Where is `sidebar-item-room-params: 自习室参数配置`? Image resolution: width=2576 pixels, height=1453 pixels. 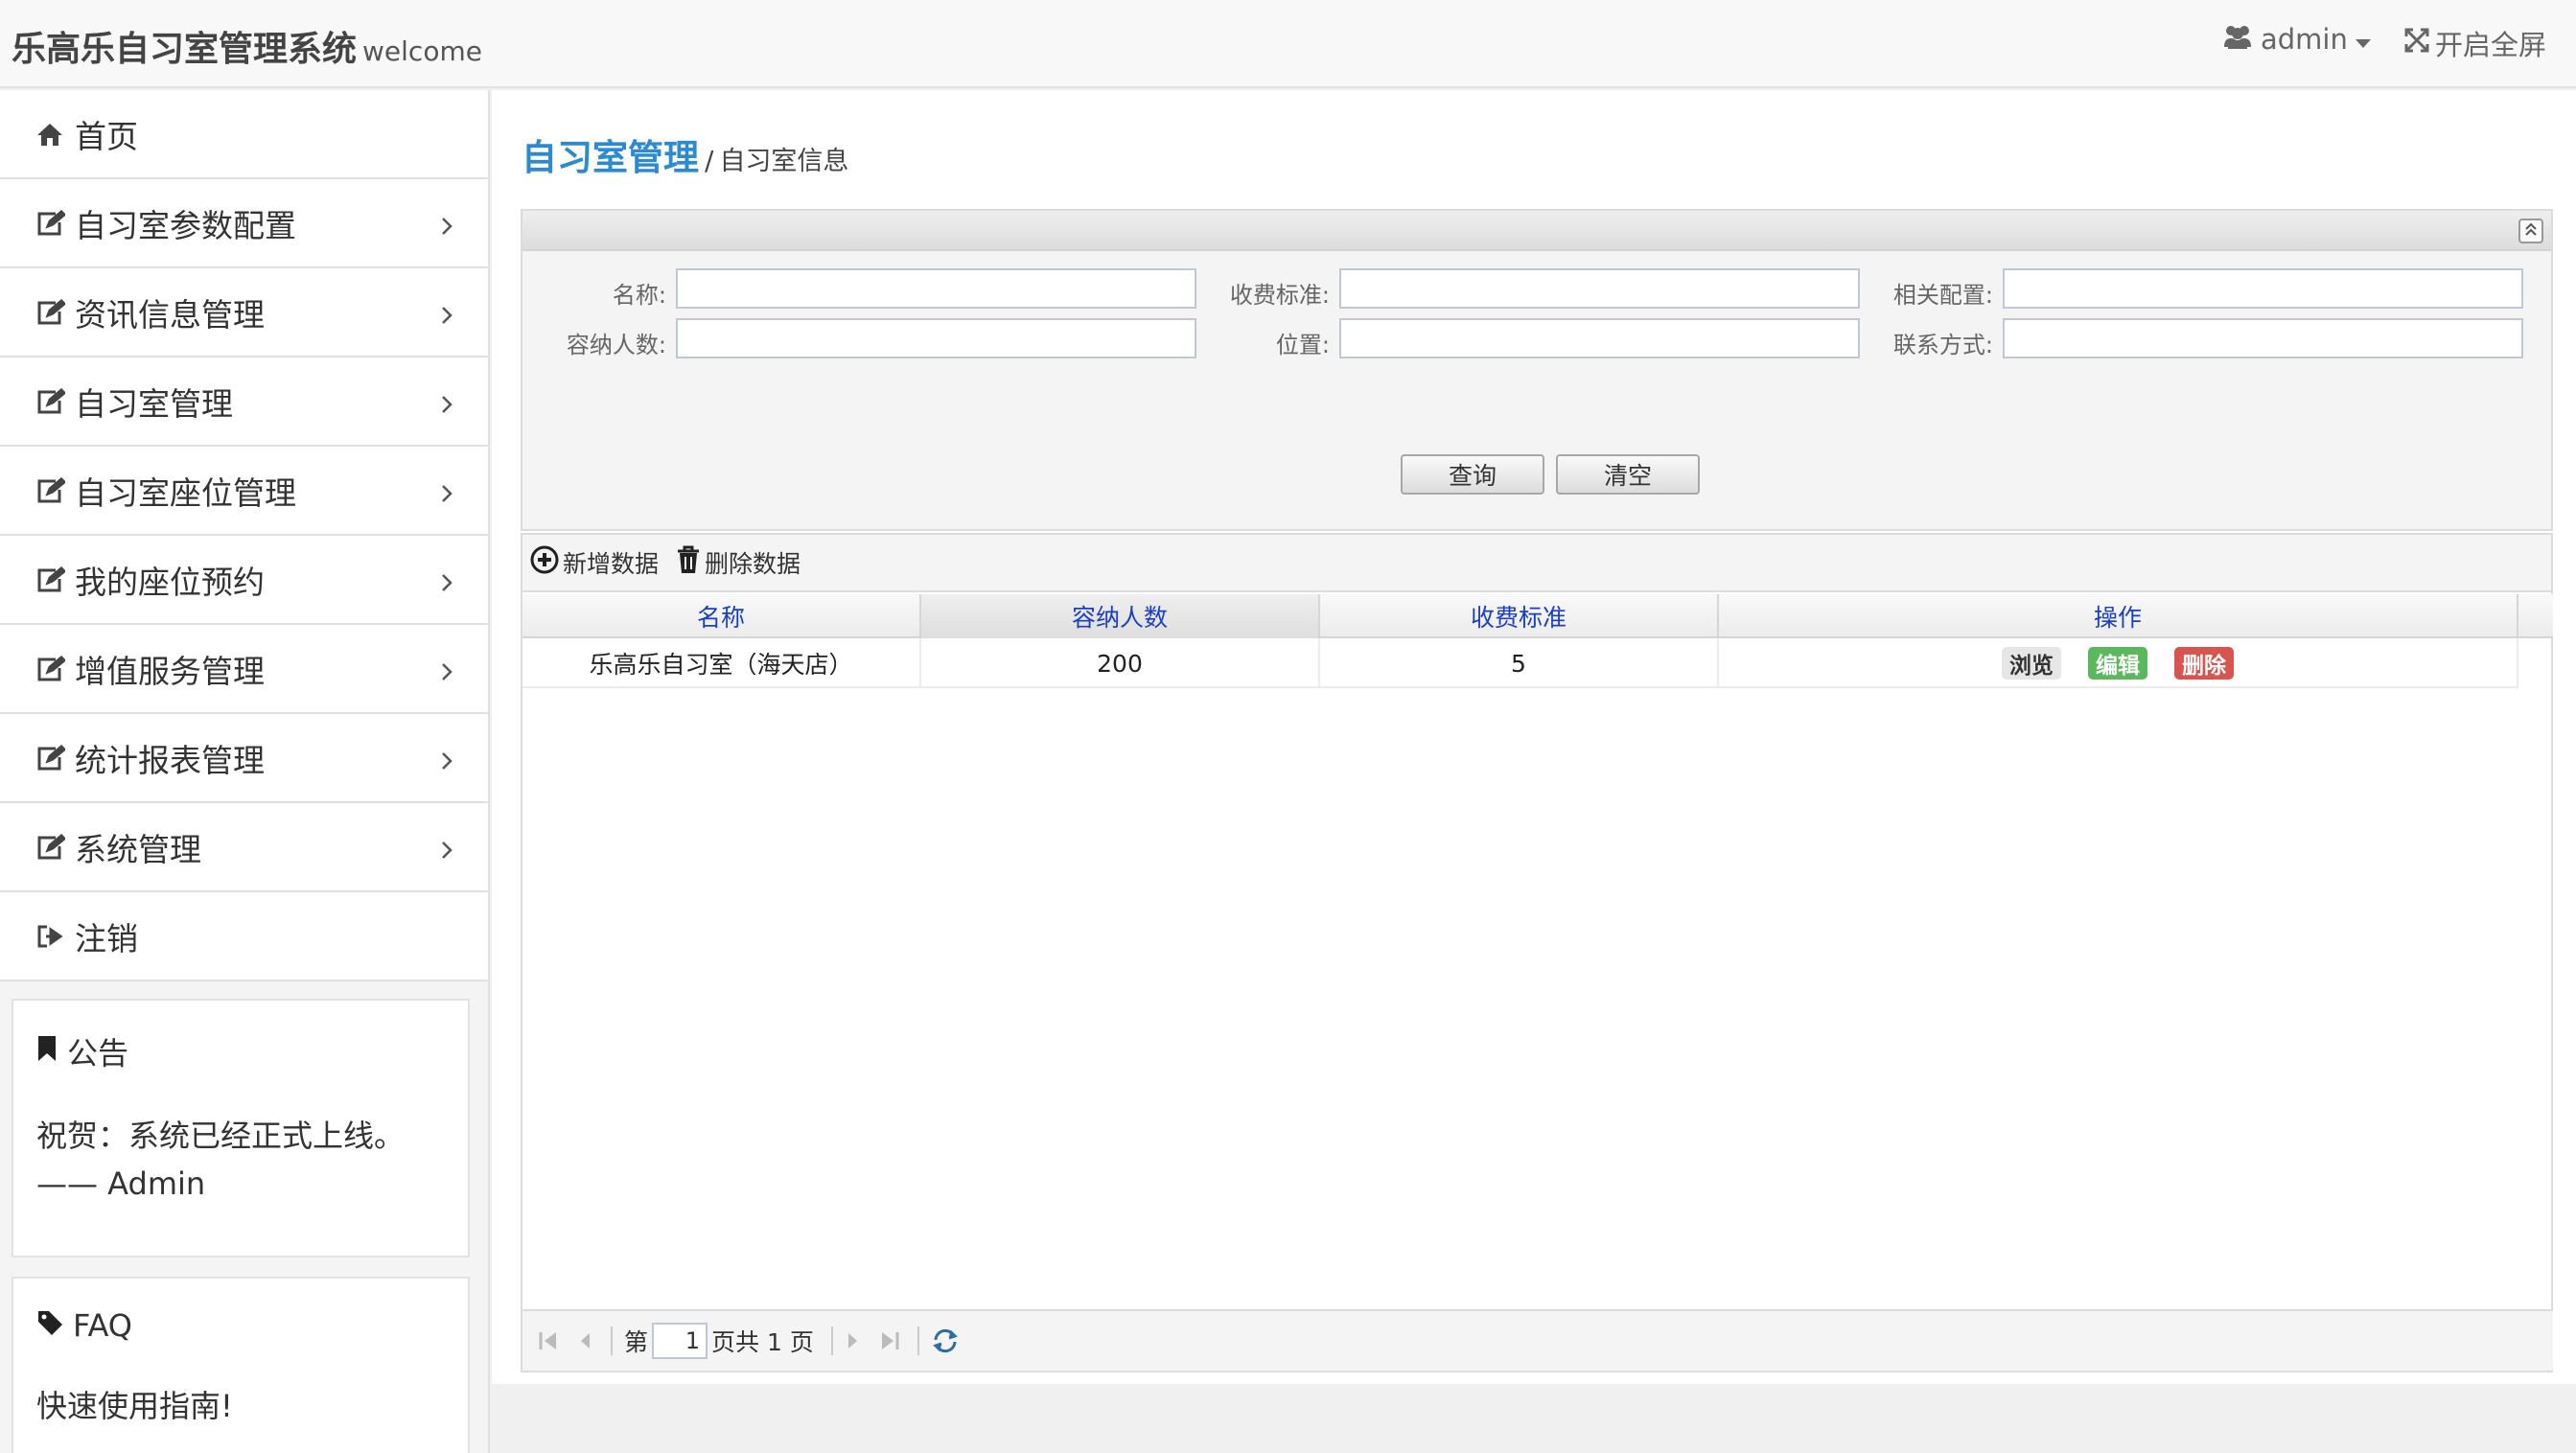 sidebar-item-room-params: 自习室参数配置 is located at coordinates (244, 224).